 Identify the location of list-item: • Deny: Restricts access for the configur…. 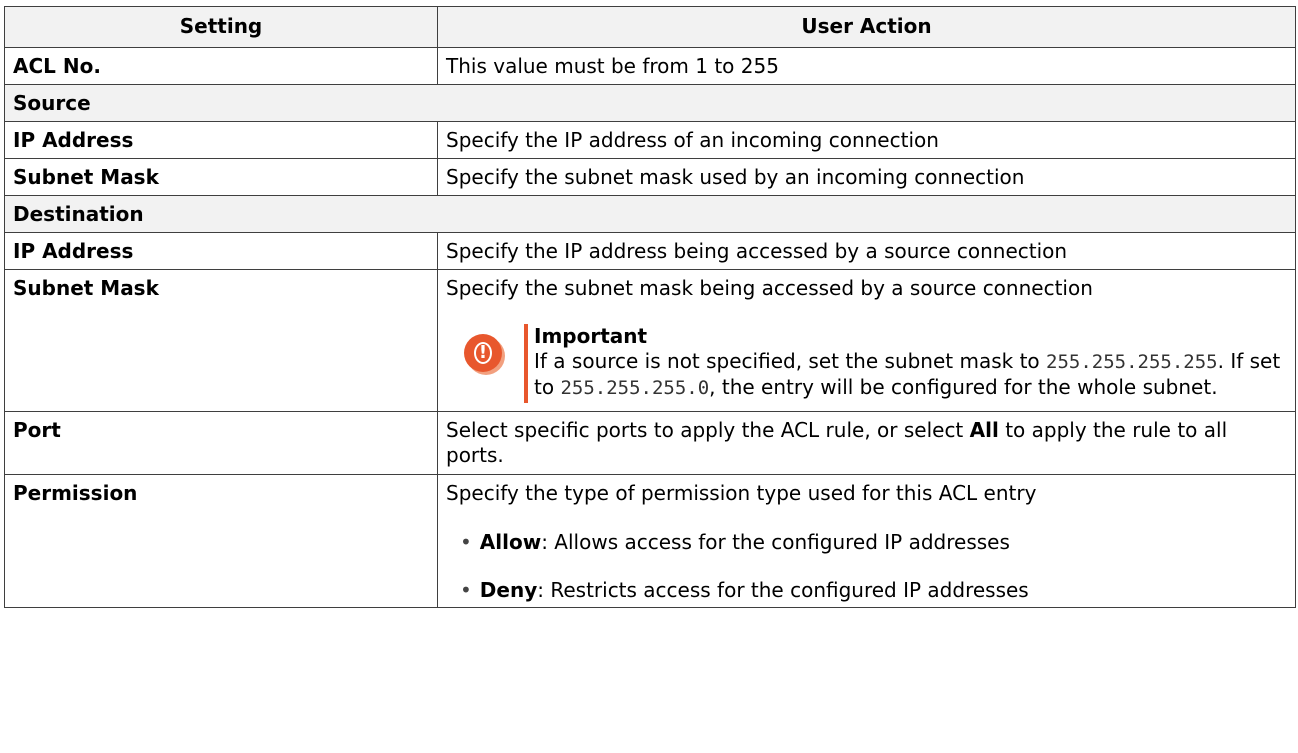
(744, 590).